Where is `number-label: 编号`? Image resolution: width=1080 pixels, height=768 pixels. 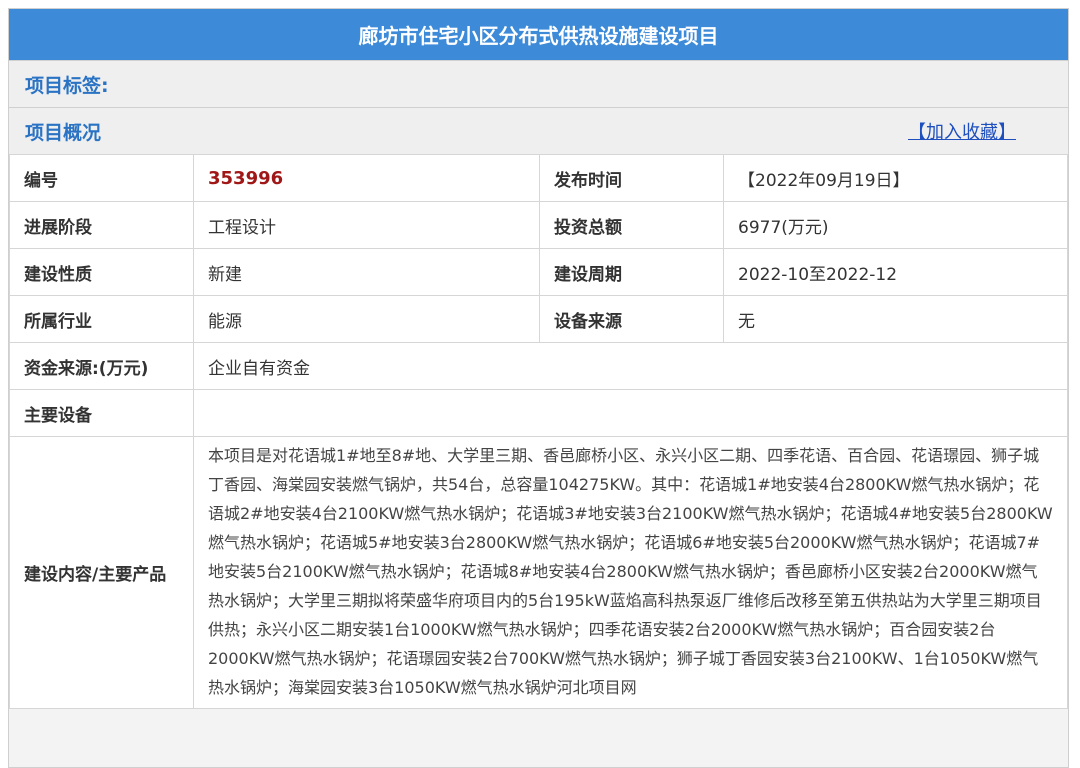 number-label: 编号 is located at coordinates (101, 178).